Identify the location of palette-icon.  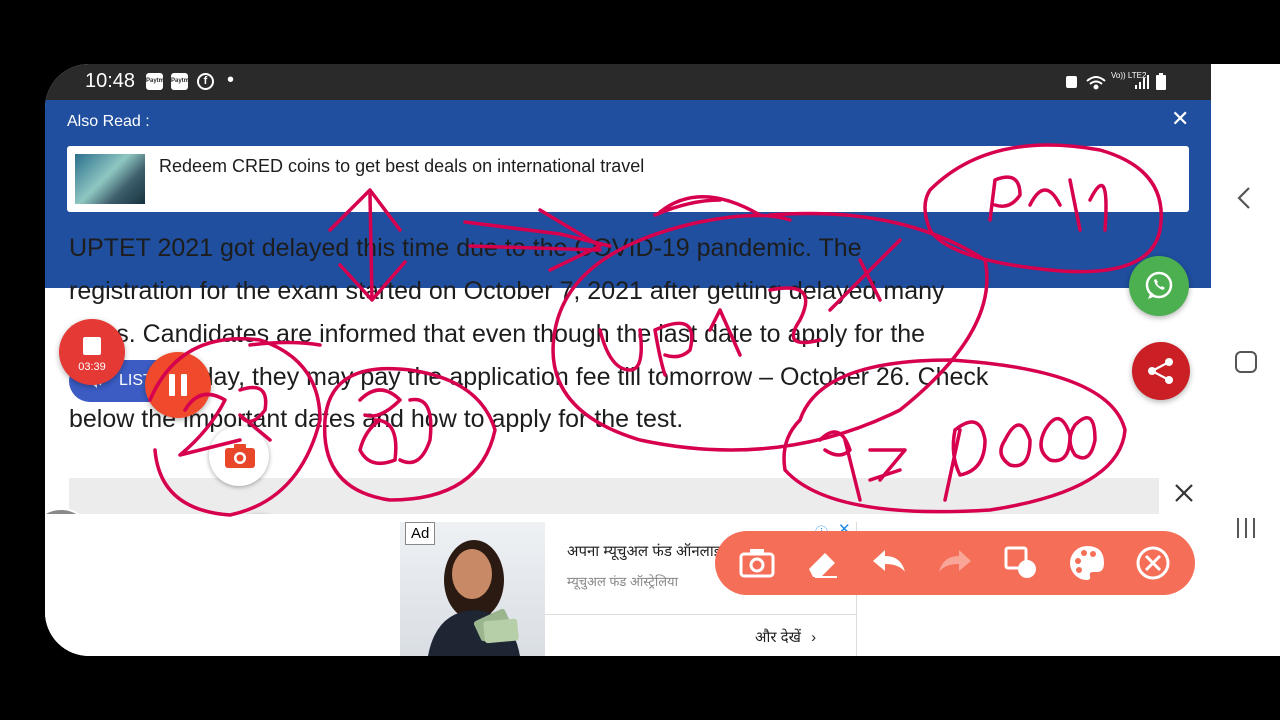
(1087, 563).